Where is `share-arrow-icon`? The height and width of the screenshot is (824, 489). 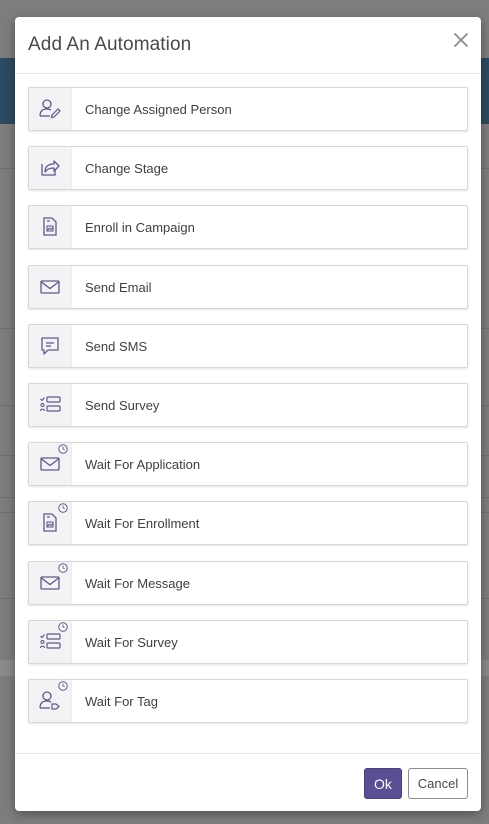 share-arrow-icon is located at coordinates (50, 168).